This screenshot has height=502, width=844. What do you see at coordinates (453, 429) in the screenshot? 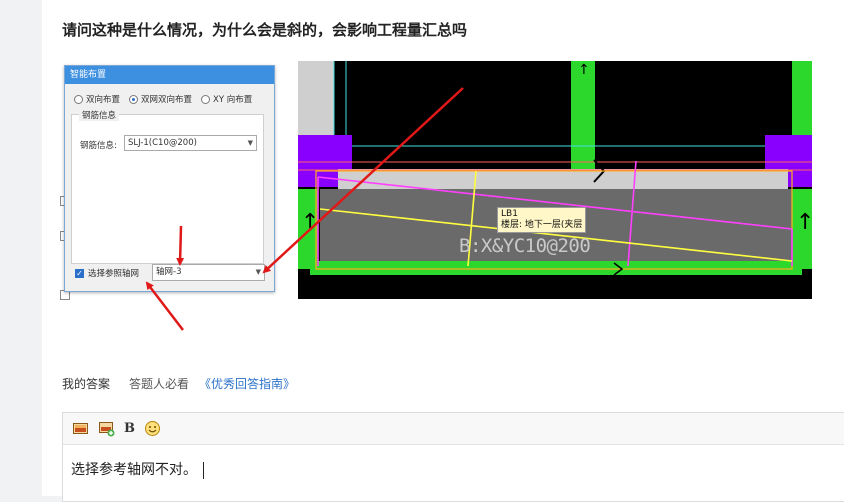
I see `editor-toolbar: B` at bounding box center [453, 429].